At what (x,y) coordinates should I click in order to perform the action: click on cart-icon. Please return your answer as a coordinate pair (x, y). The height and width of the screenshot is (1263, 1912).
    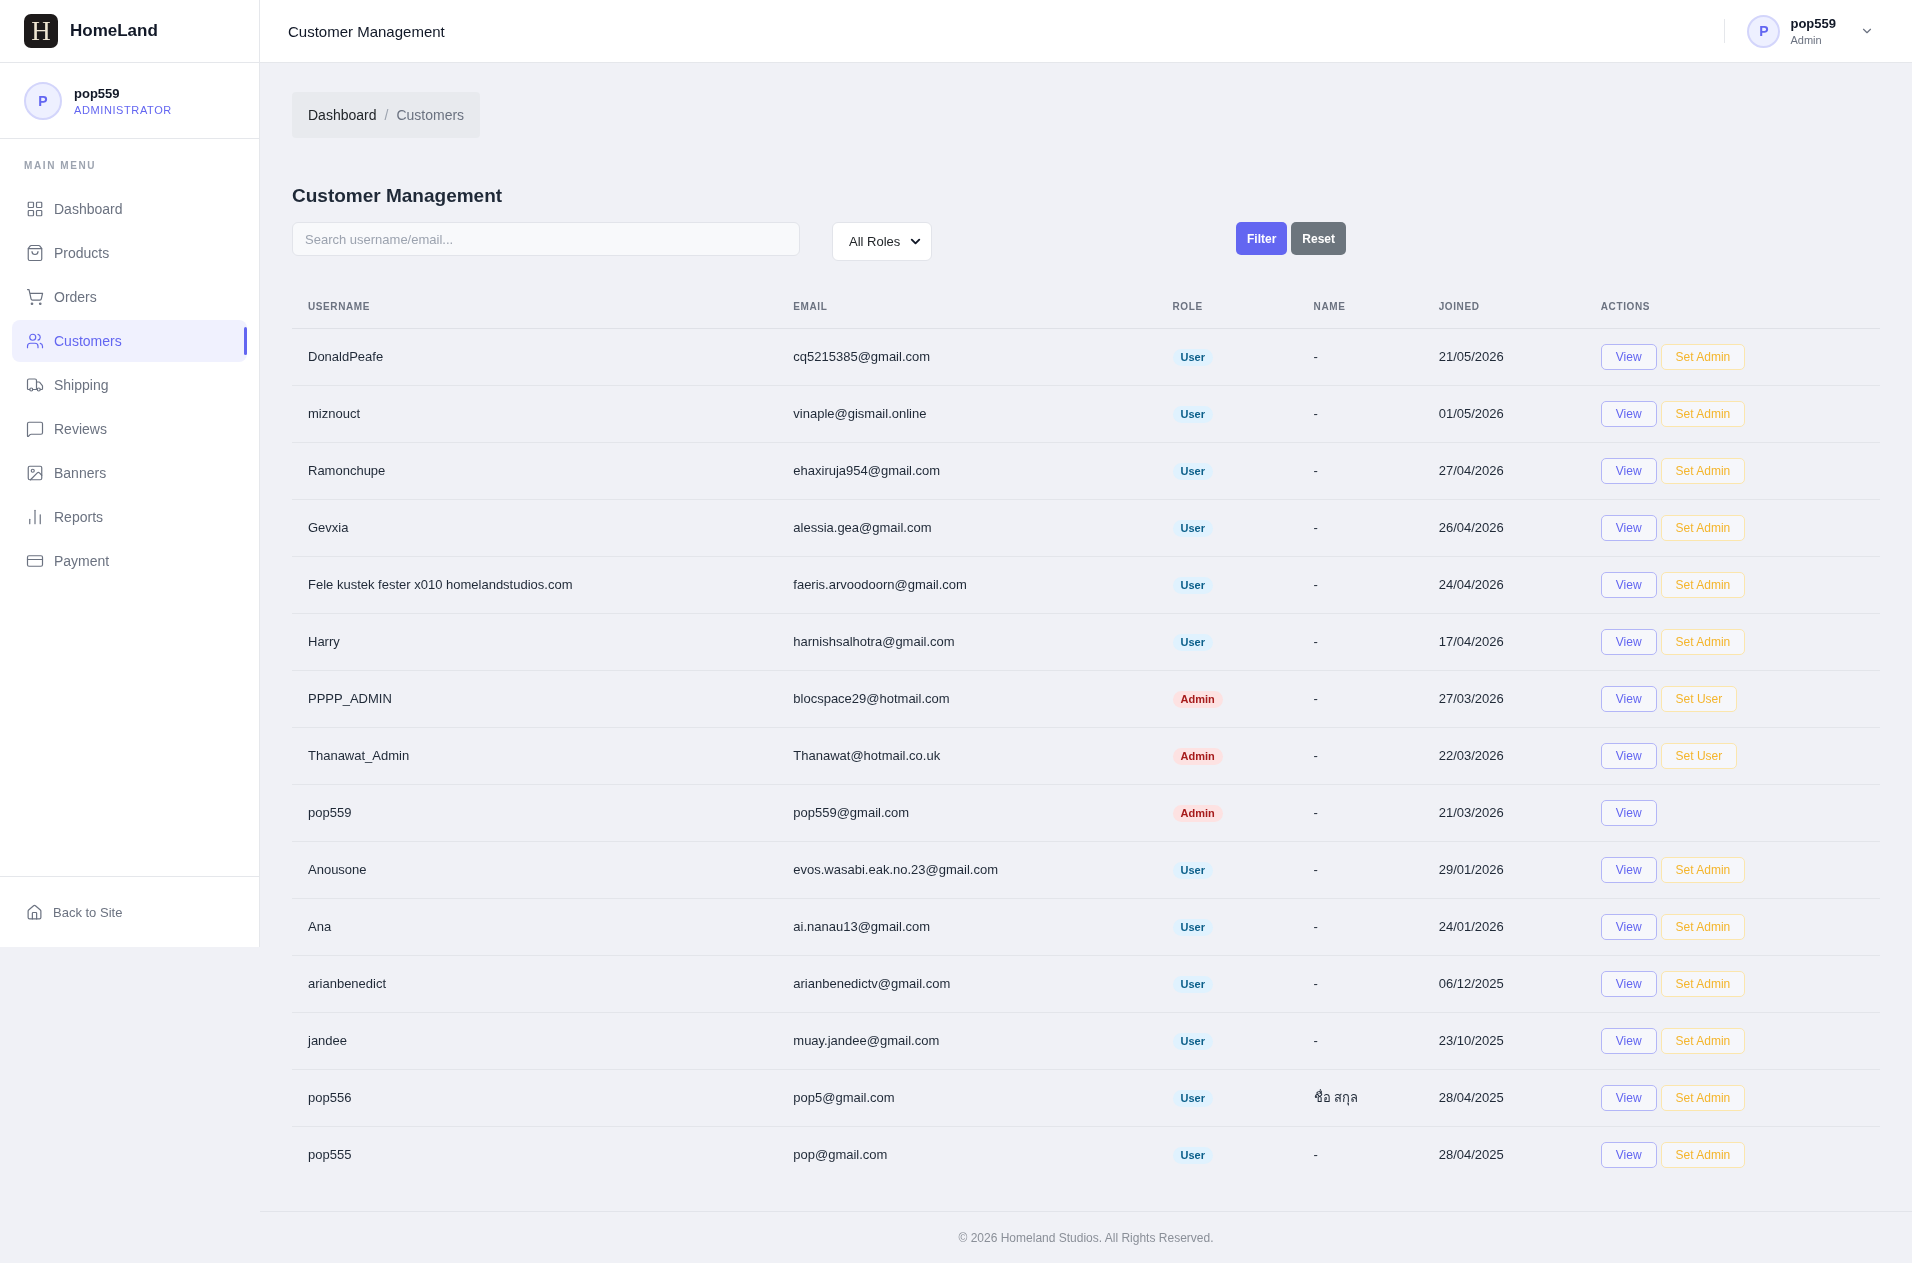
    Looking at the image, I should click on (35, 297).